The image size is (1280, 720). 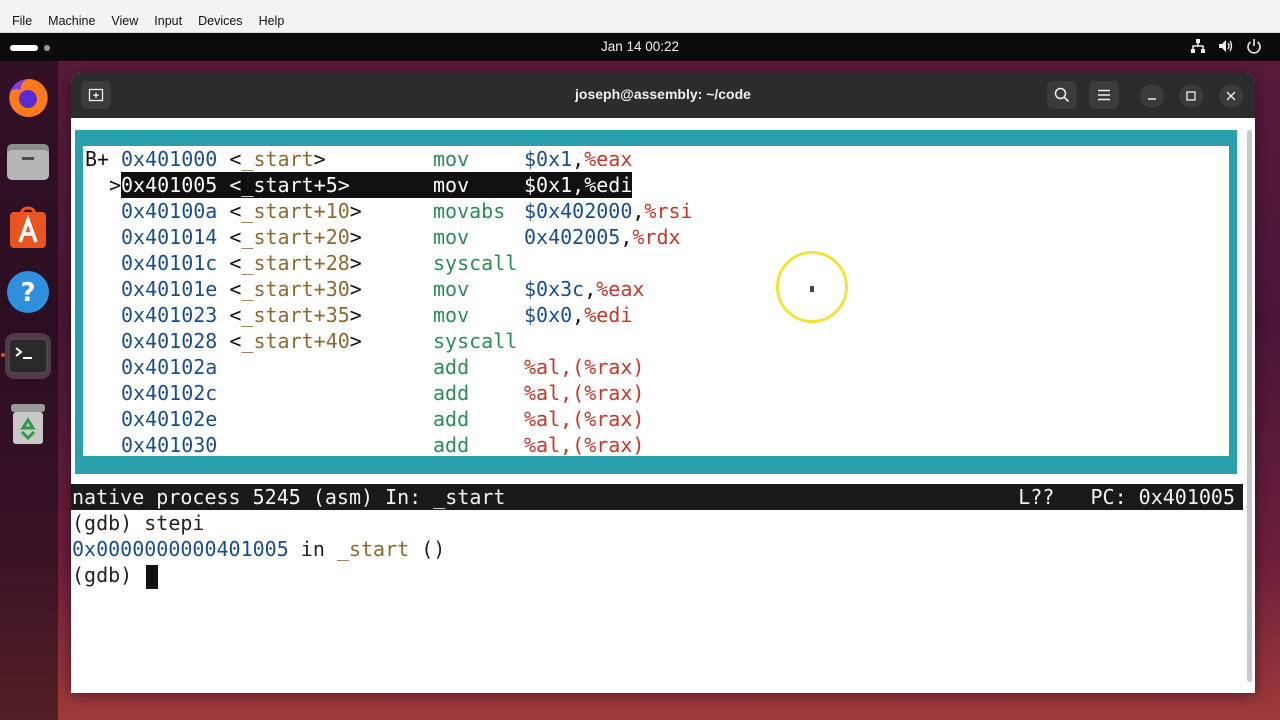 I want to click on asm-location: 0x401030, so click(x=277, y=445).